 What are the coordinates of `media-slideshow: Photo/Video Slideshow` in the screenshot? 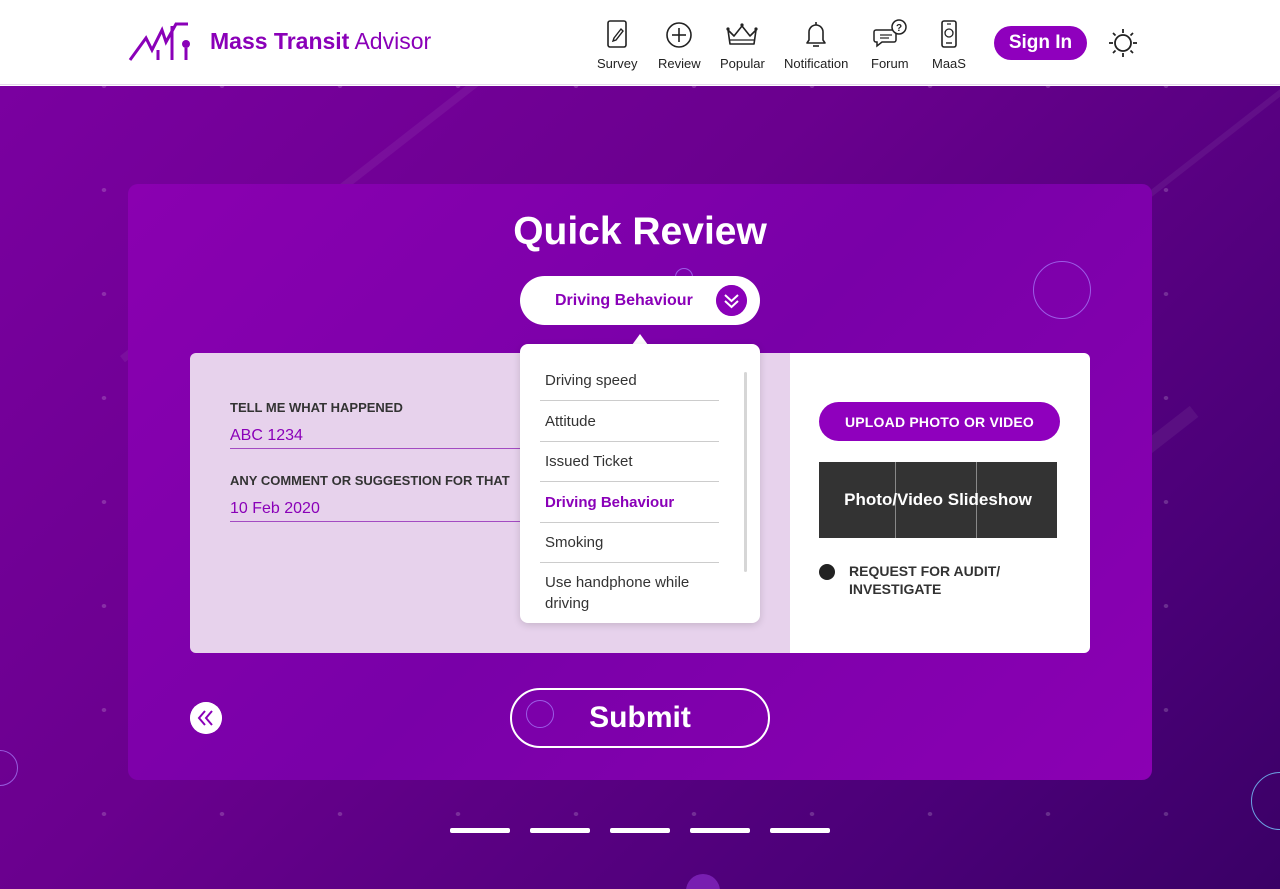 It's located at (938, 500).